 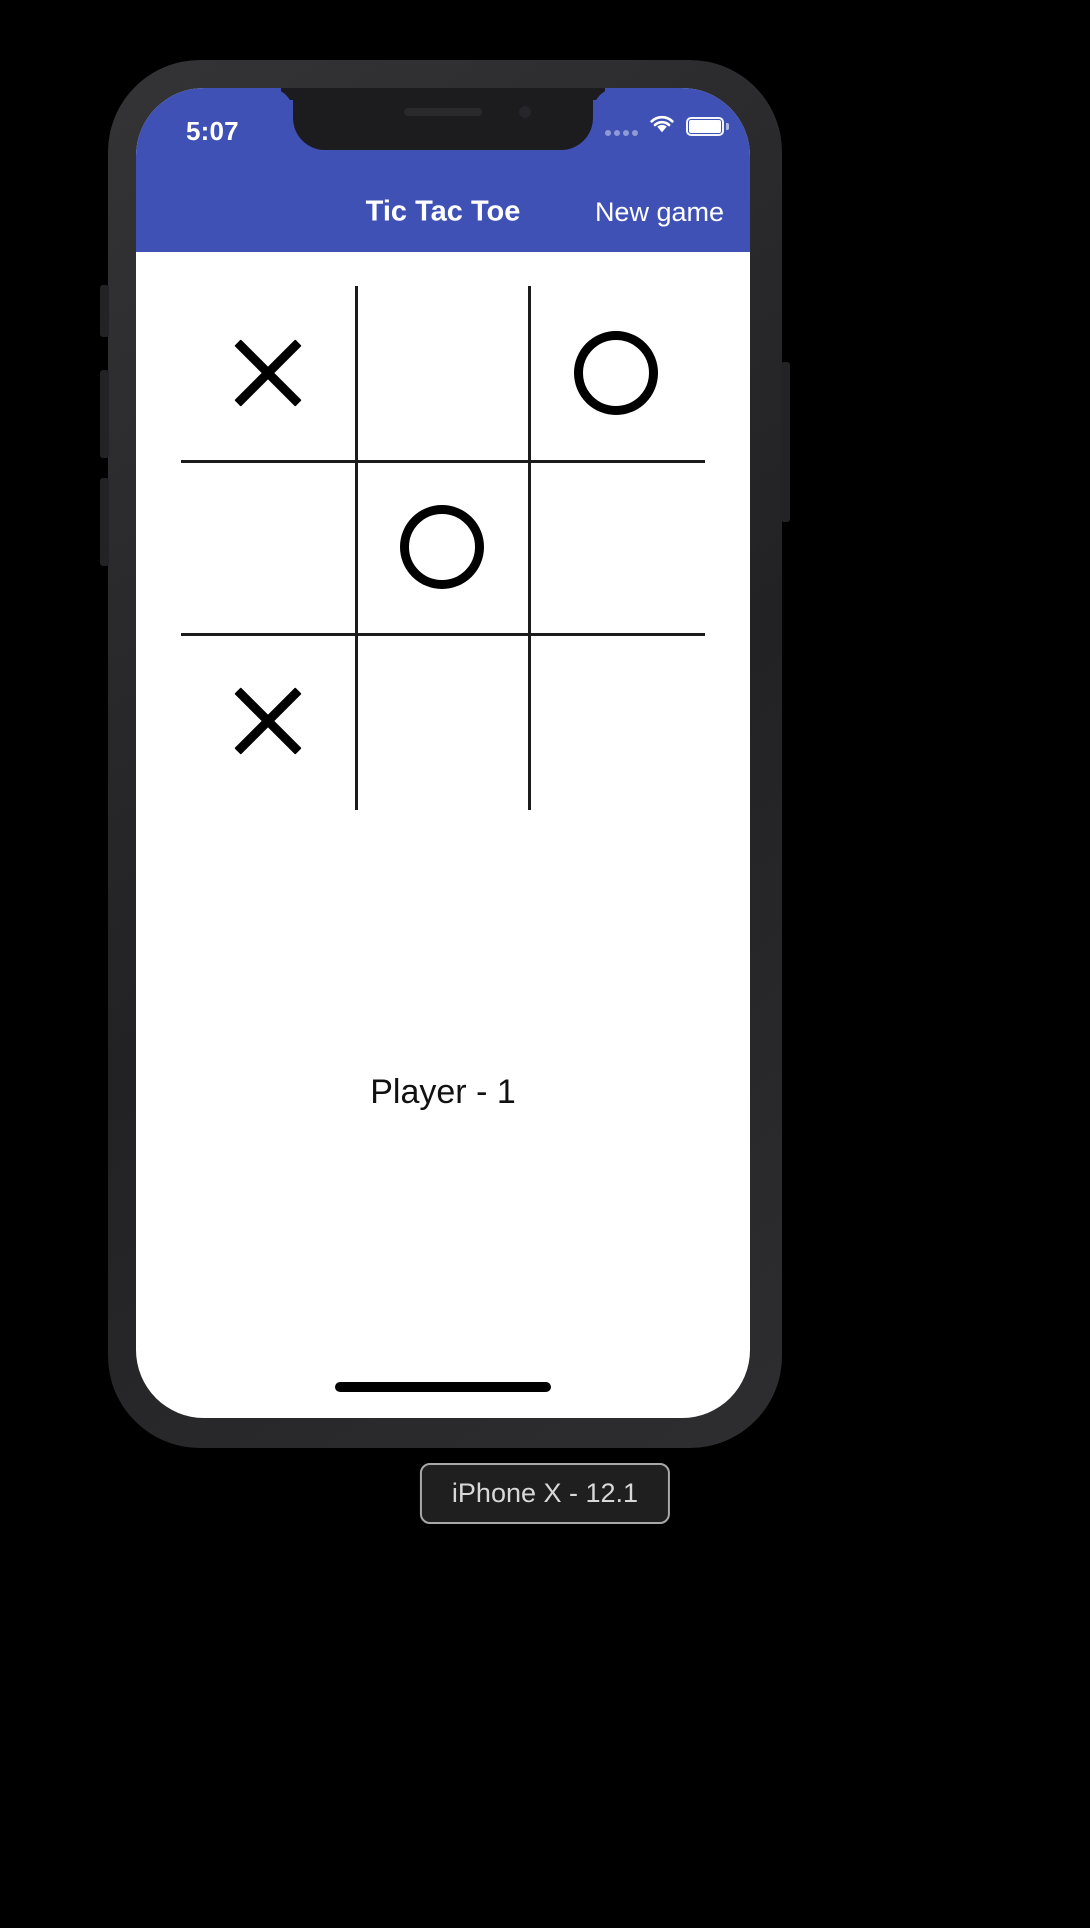 I want to click on cellular-dots-icon, so click(x=621, y=127).